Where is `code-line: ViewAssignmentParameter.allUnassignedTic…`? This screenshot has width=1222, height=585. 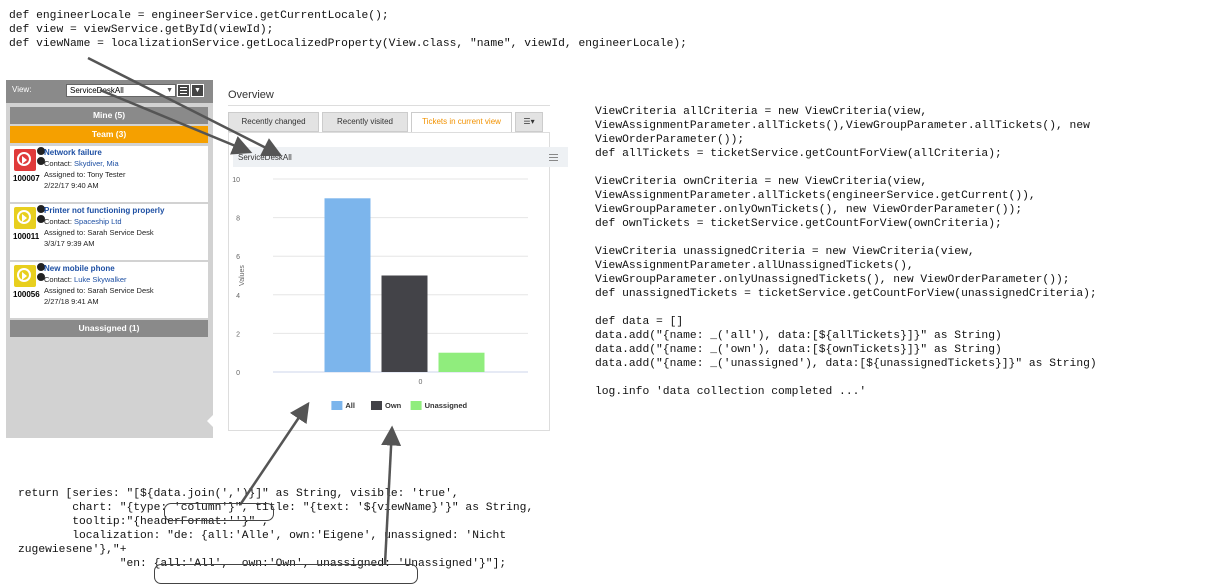 code-line: ViewAssignmentParameter.allUnassignedTic… is located at coordinates (754, 266).